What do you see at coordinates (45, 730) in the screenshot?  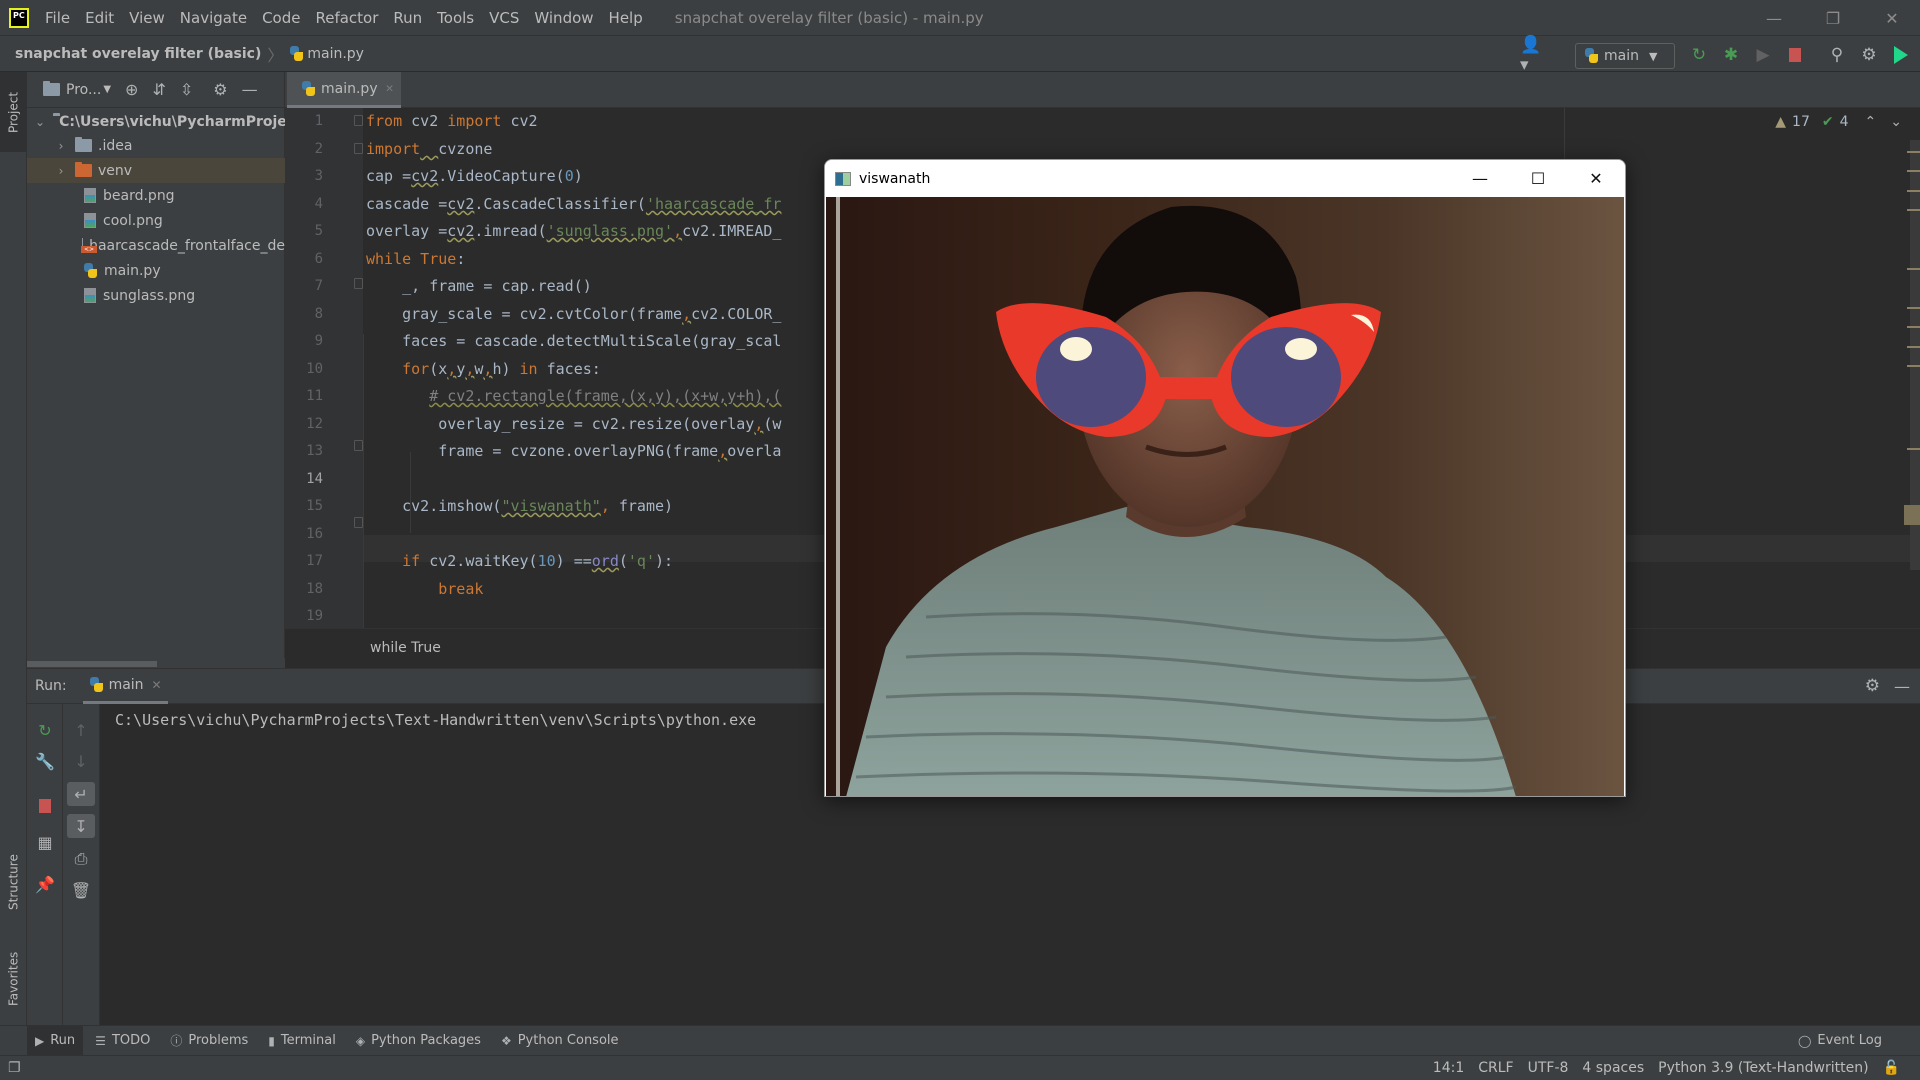 I see `rerun-icon: ↻` at bounding box center [45, 730].